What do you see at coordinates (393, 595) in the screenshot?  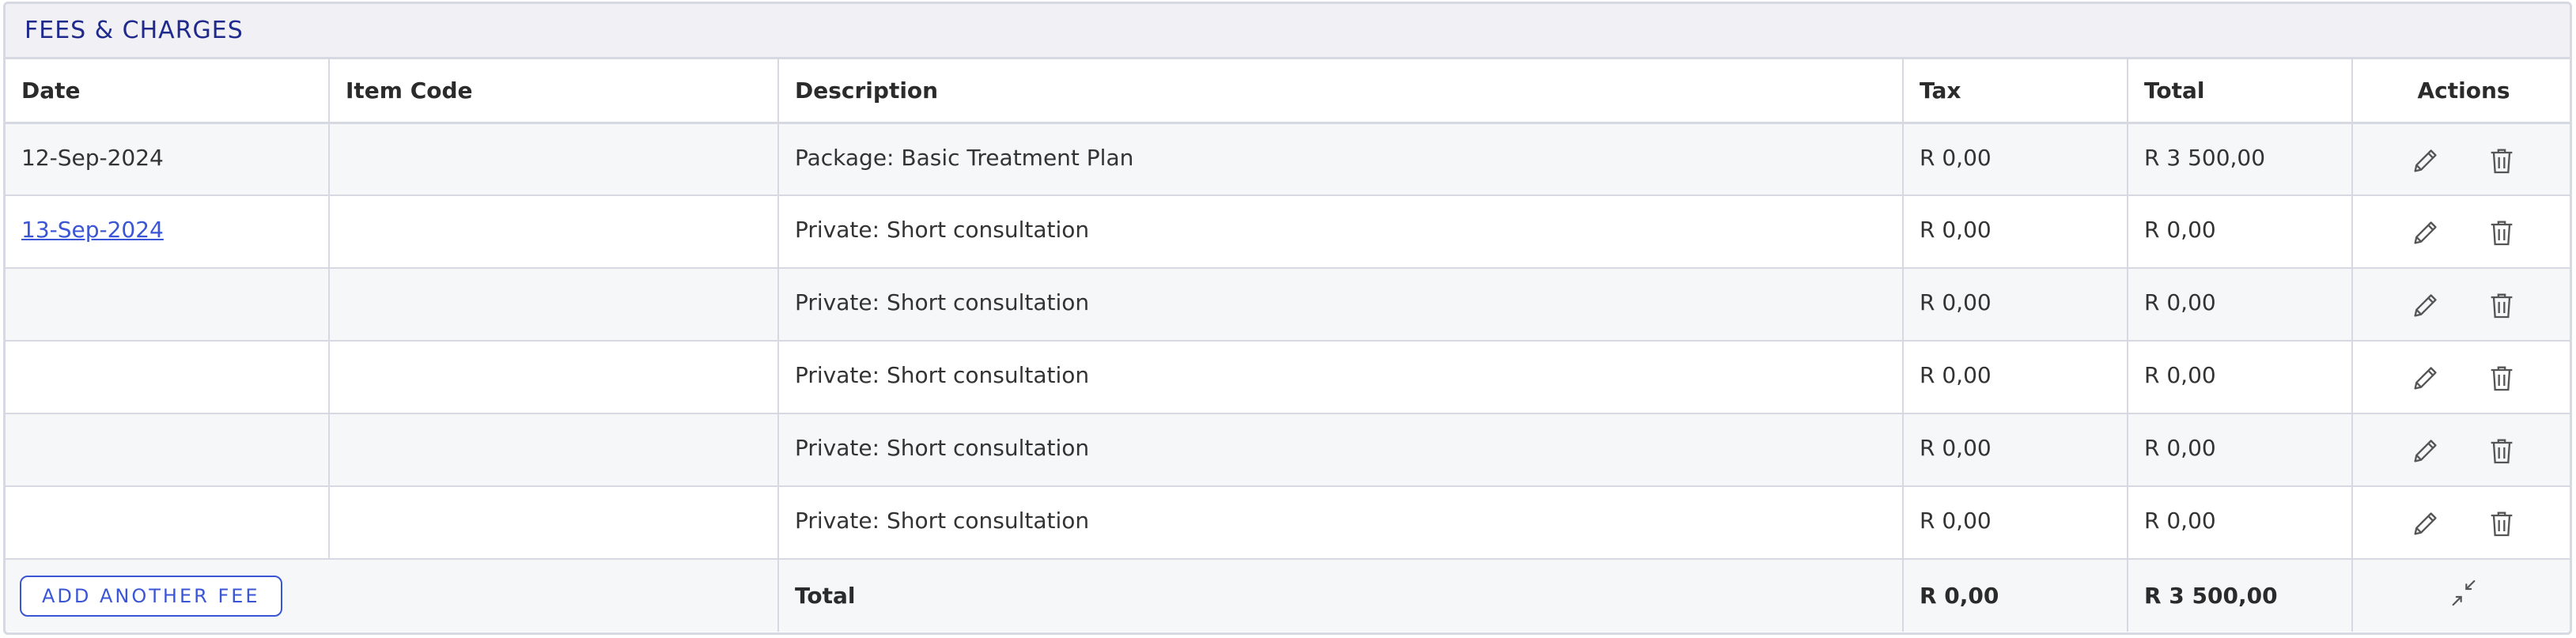 I see `footer-add-cell: ADD ANOTHER FEE` at bounding box center [393, 595].